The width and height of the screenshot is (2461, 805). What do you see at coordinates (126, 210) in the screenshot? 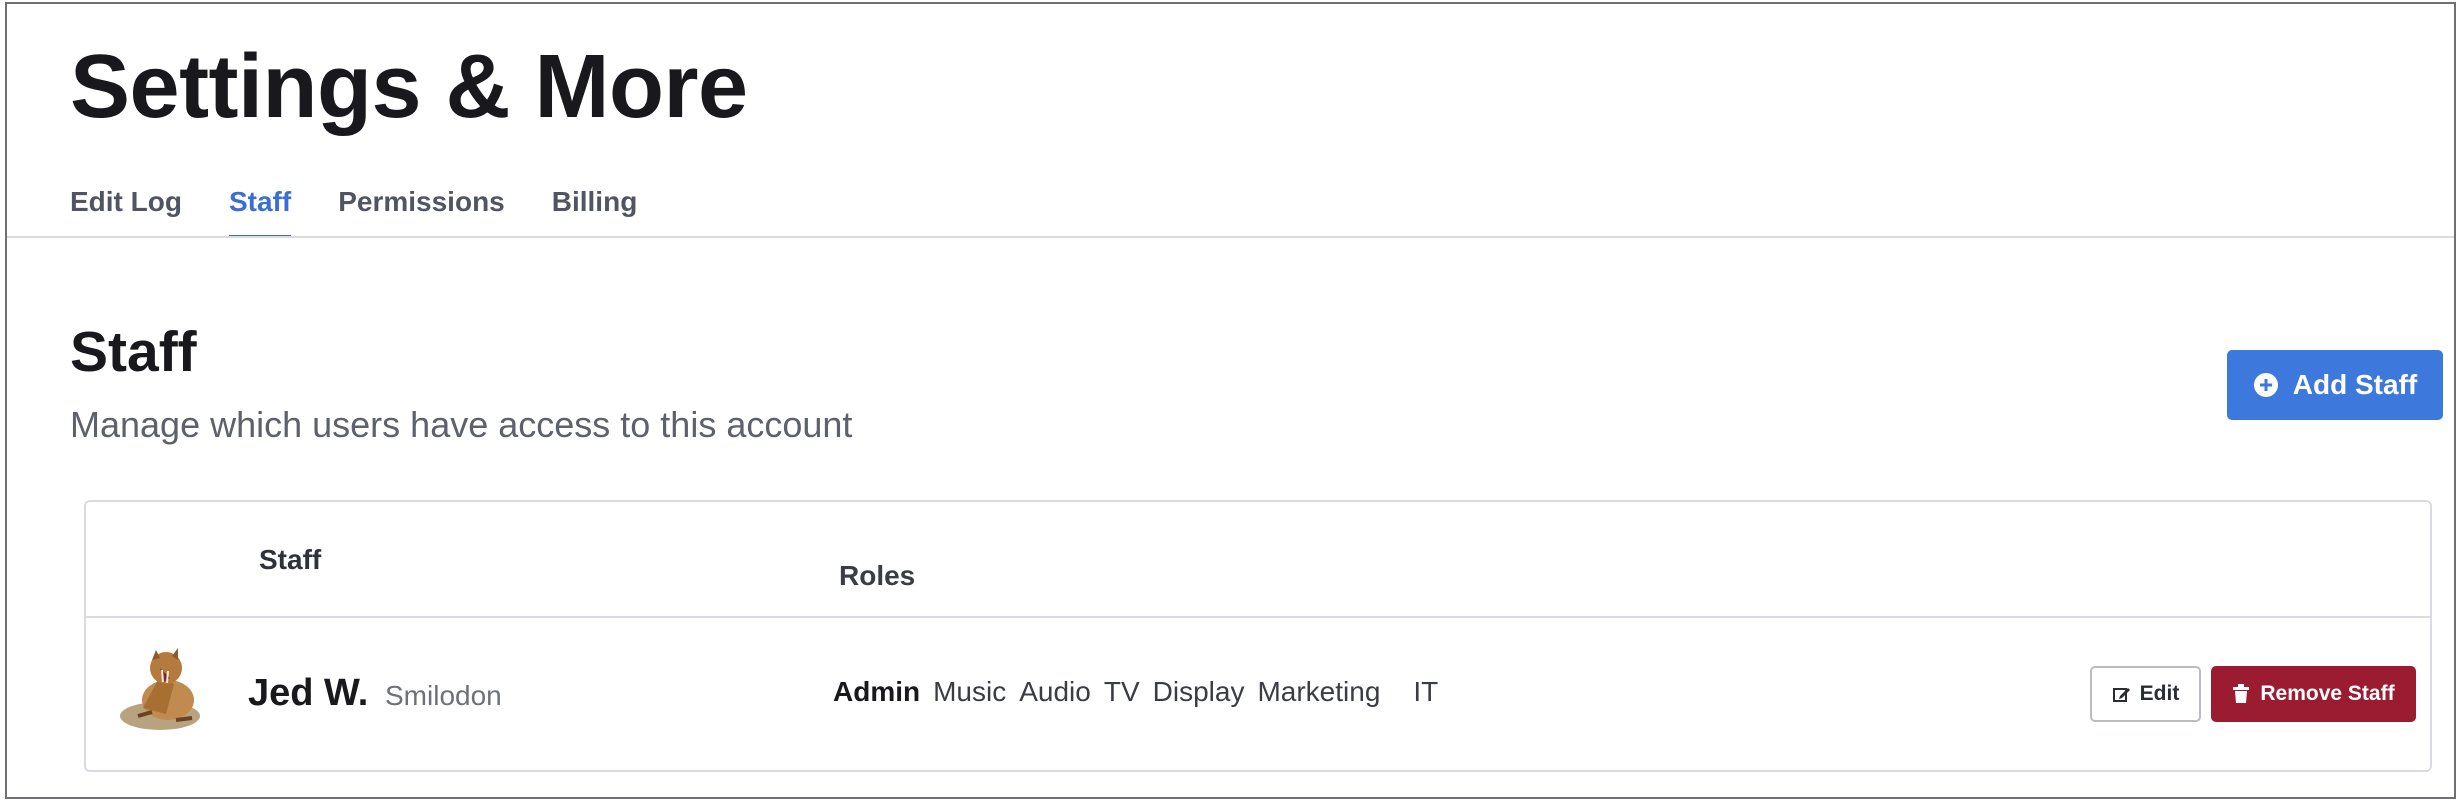
I see `tab-edit-log: Edit Log` at bounding box center [126, 210].